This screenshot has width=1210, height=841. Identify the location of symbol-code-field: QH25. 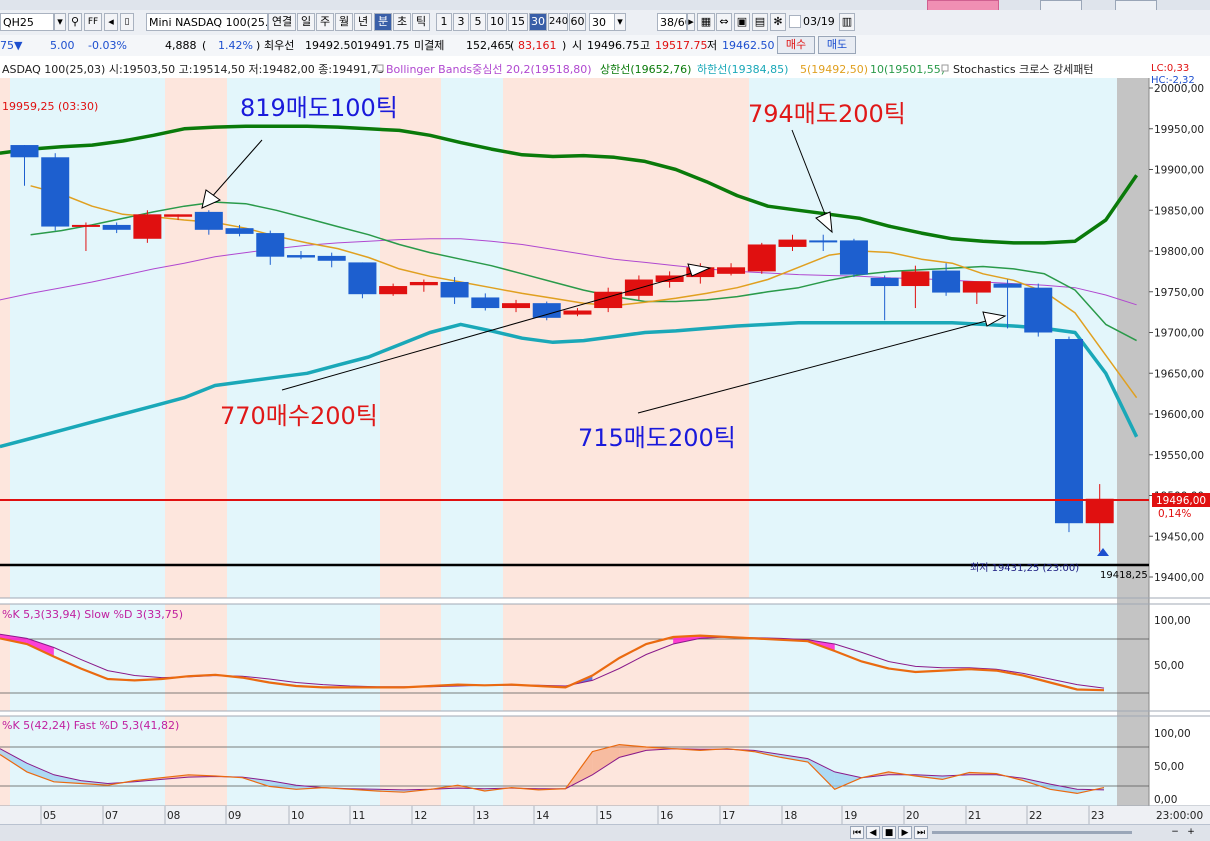
(27, 22).